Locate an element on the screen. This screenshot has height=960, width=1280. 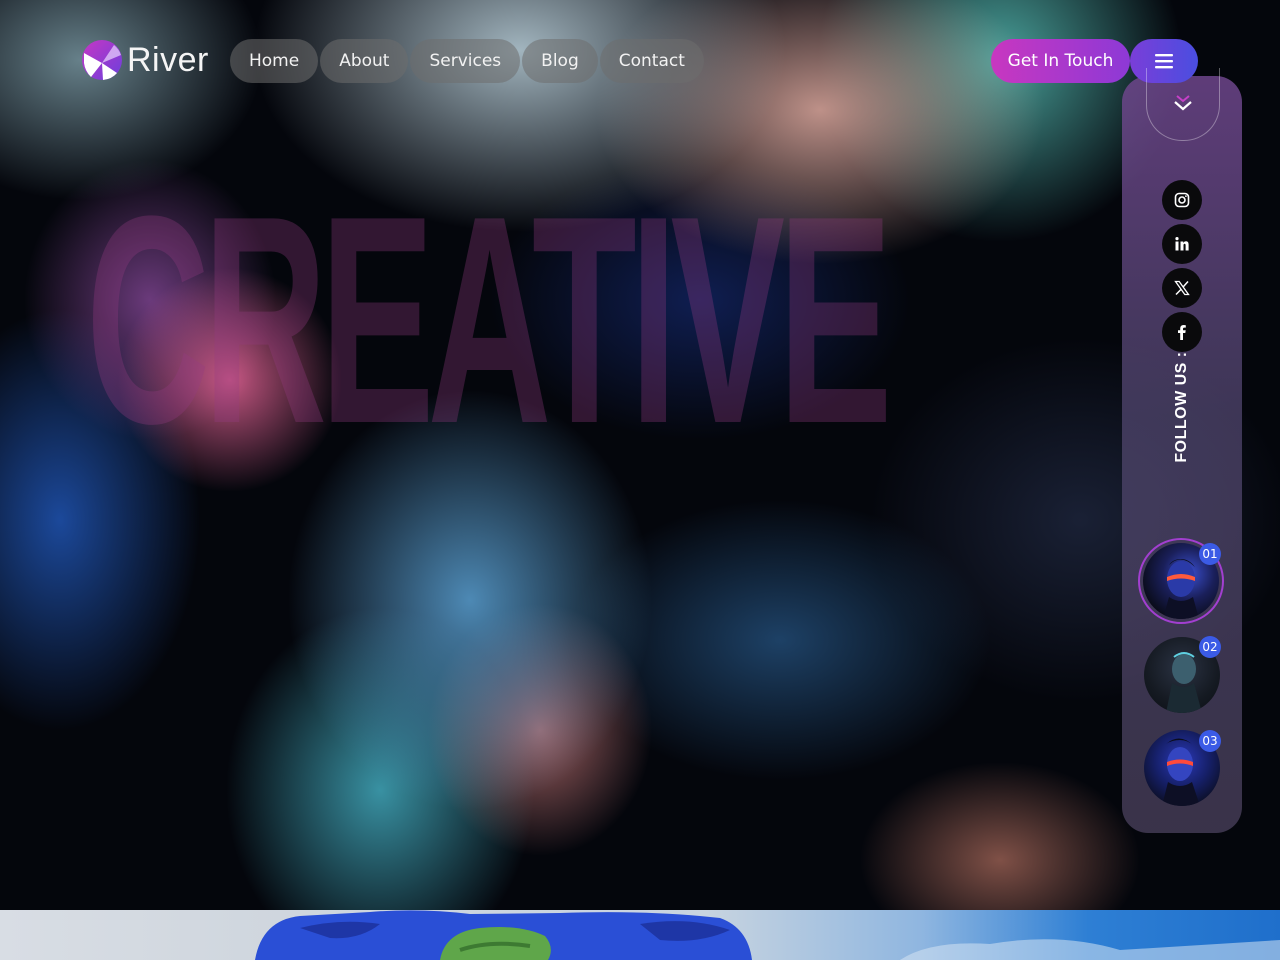
nav-item-contact: Contact is located at coordinates (651, 61).